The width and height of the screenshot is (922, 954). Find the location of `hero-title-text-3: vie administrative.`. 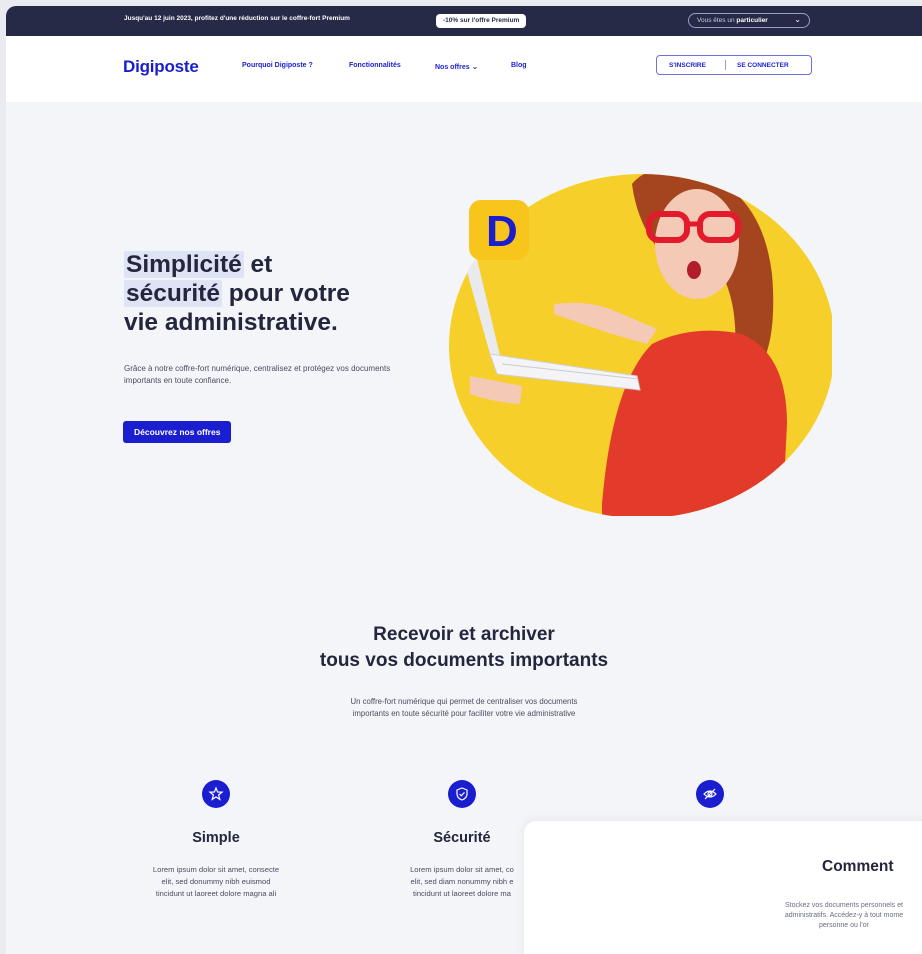

hero-title-text-3: vie administrative. is located at coordinates (231, 322).